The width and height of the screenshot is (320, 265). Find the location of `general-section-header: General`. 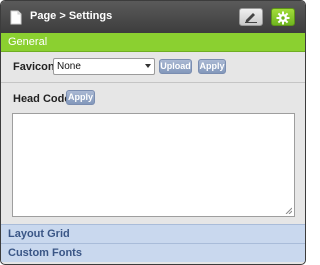

general-section-header: General is located at coordinates (153, 42).